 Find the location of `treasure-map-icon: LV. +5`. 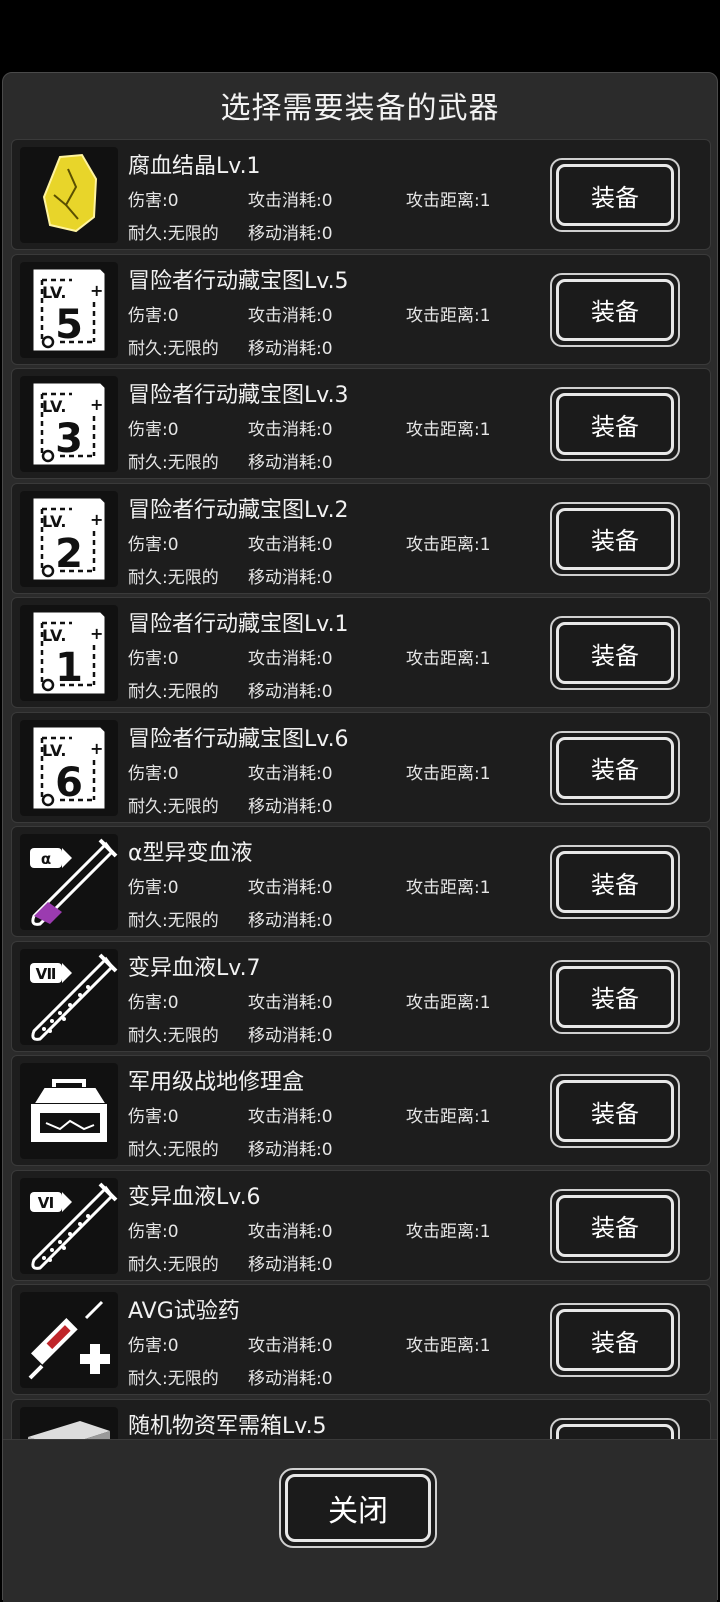

treasure-map-icon: LV. +5 is located at coordinates (69, 309).